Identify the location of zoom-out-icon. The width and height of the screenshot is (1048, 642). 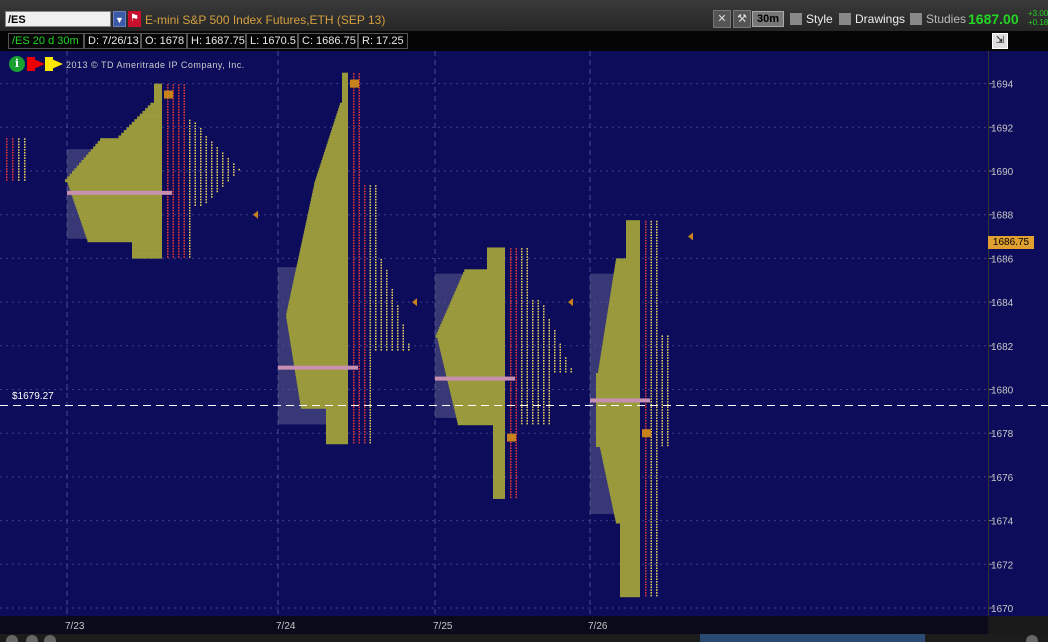
(12, 638).